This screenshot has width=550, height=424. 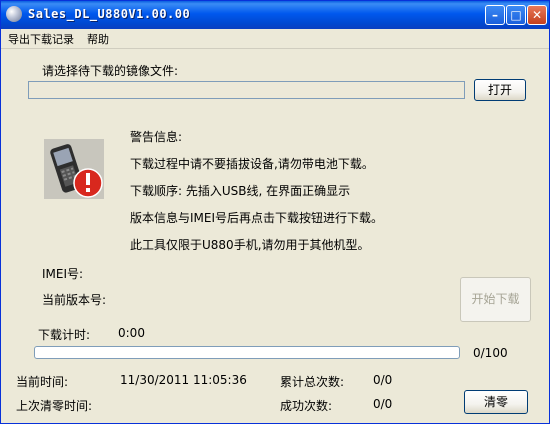 What do you see at coordinates (156, 137) in the screenshot?
I see `warning-heading: 警告信息:` at bounding box center [156, 137].